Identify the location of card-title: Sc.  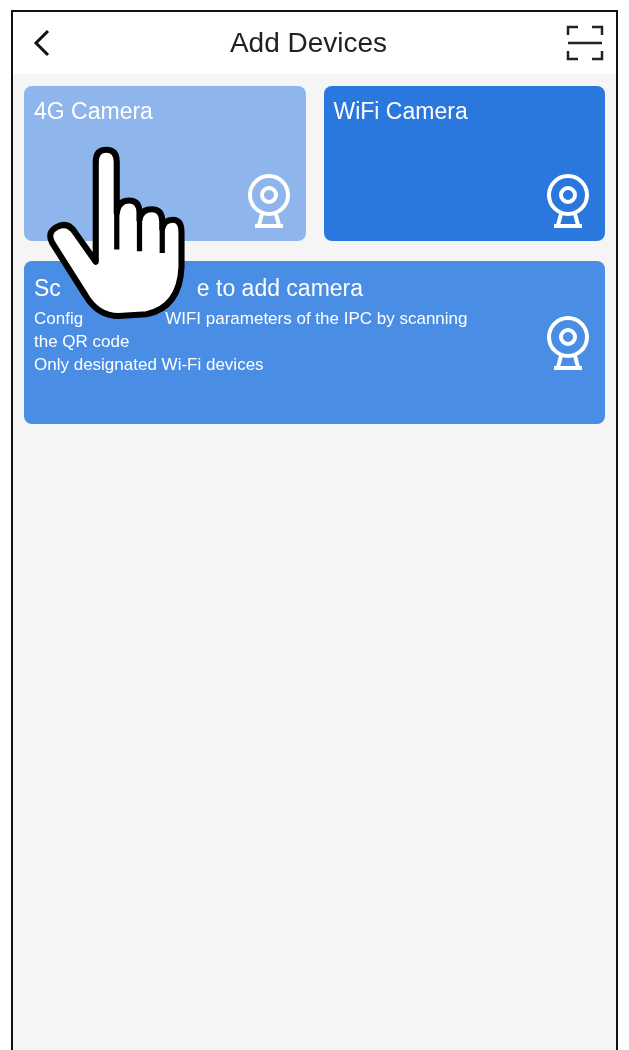
(47, 288).